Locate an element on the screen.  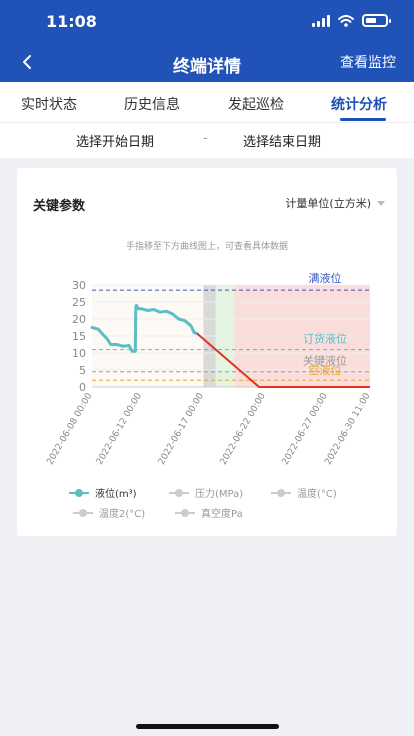
tab-history: 历史信息 is located at coordinates (152, 104).